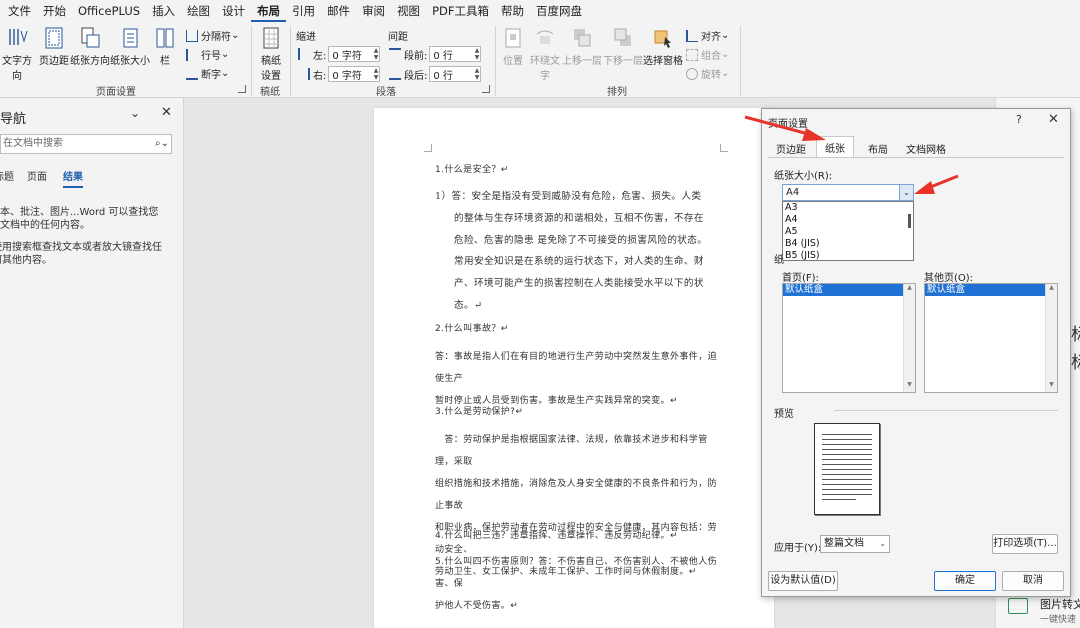 The width and height of the screenshot is (1080, 628). I want to click on dropdown-scrollbar-thumb, so click(909, 221).